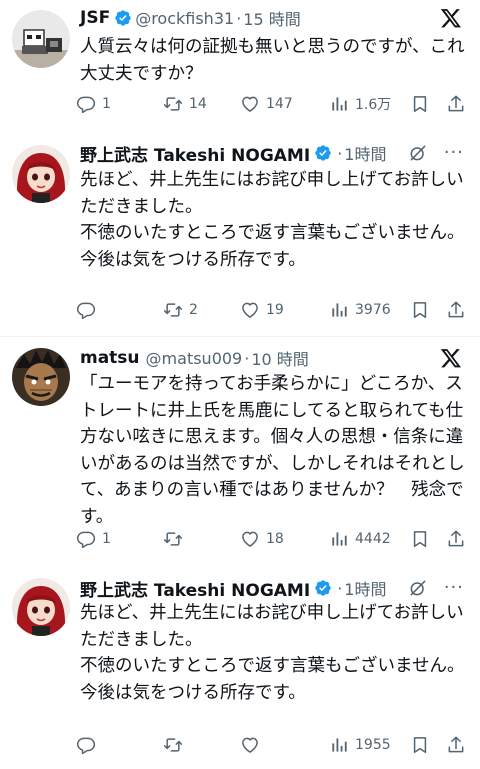 This screenshot has height=769, width=480. What do you see at coordinates (110, 358) in the screenshot?
I see `display-name: matsu` at bounding box center [110, 358].